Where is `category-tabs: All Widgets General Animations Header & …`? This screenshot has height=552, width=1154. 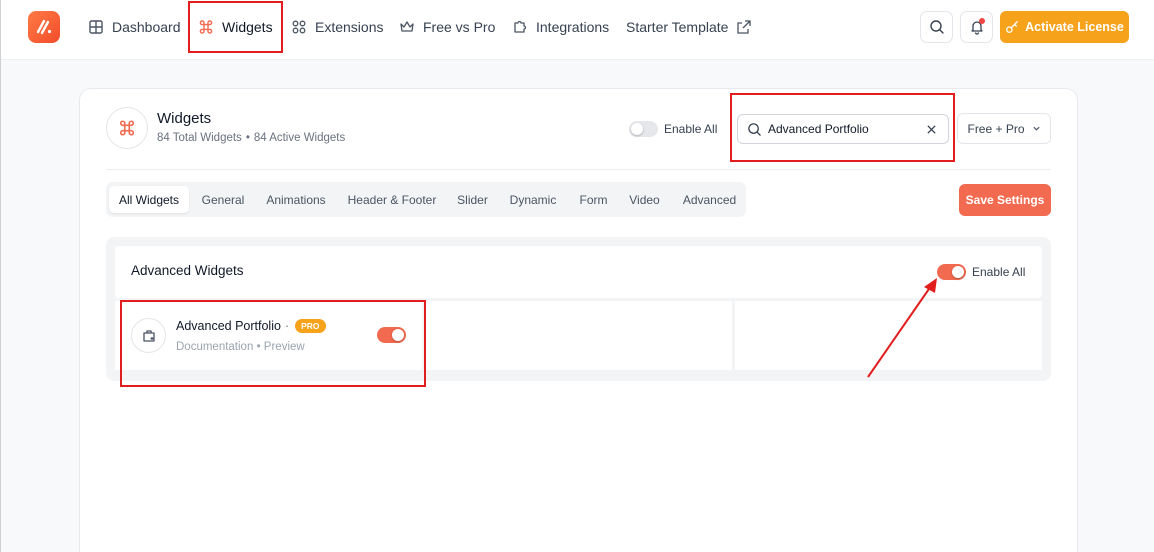 category-tabs: All Widgets General Animations Header & … is located at coordinates (426, 199).